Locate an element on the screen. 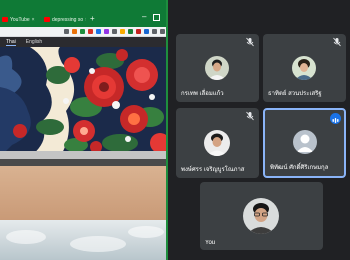 This screenshot has height=260, width=350. tab-label: YouTube is located at coordinates (20, 19).